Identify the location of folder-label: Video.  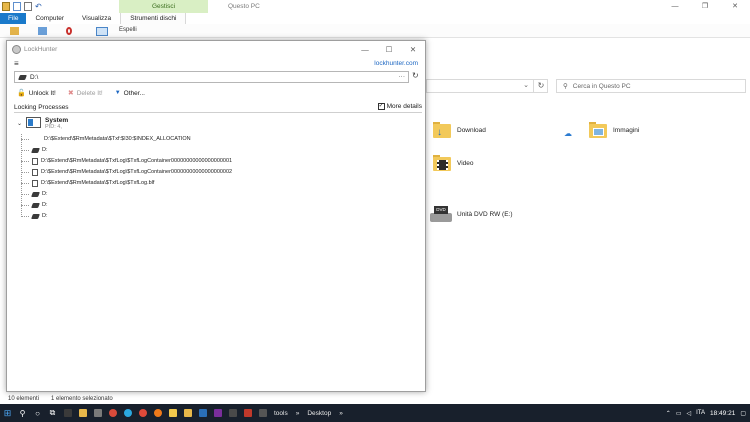
(465, 163).